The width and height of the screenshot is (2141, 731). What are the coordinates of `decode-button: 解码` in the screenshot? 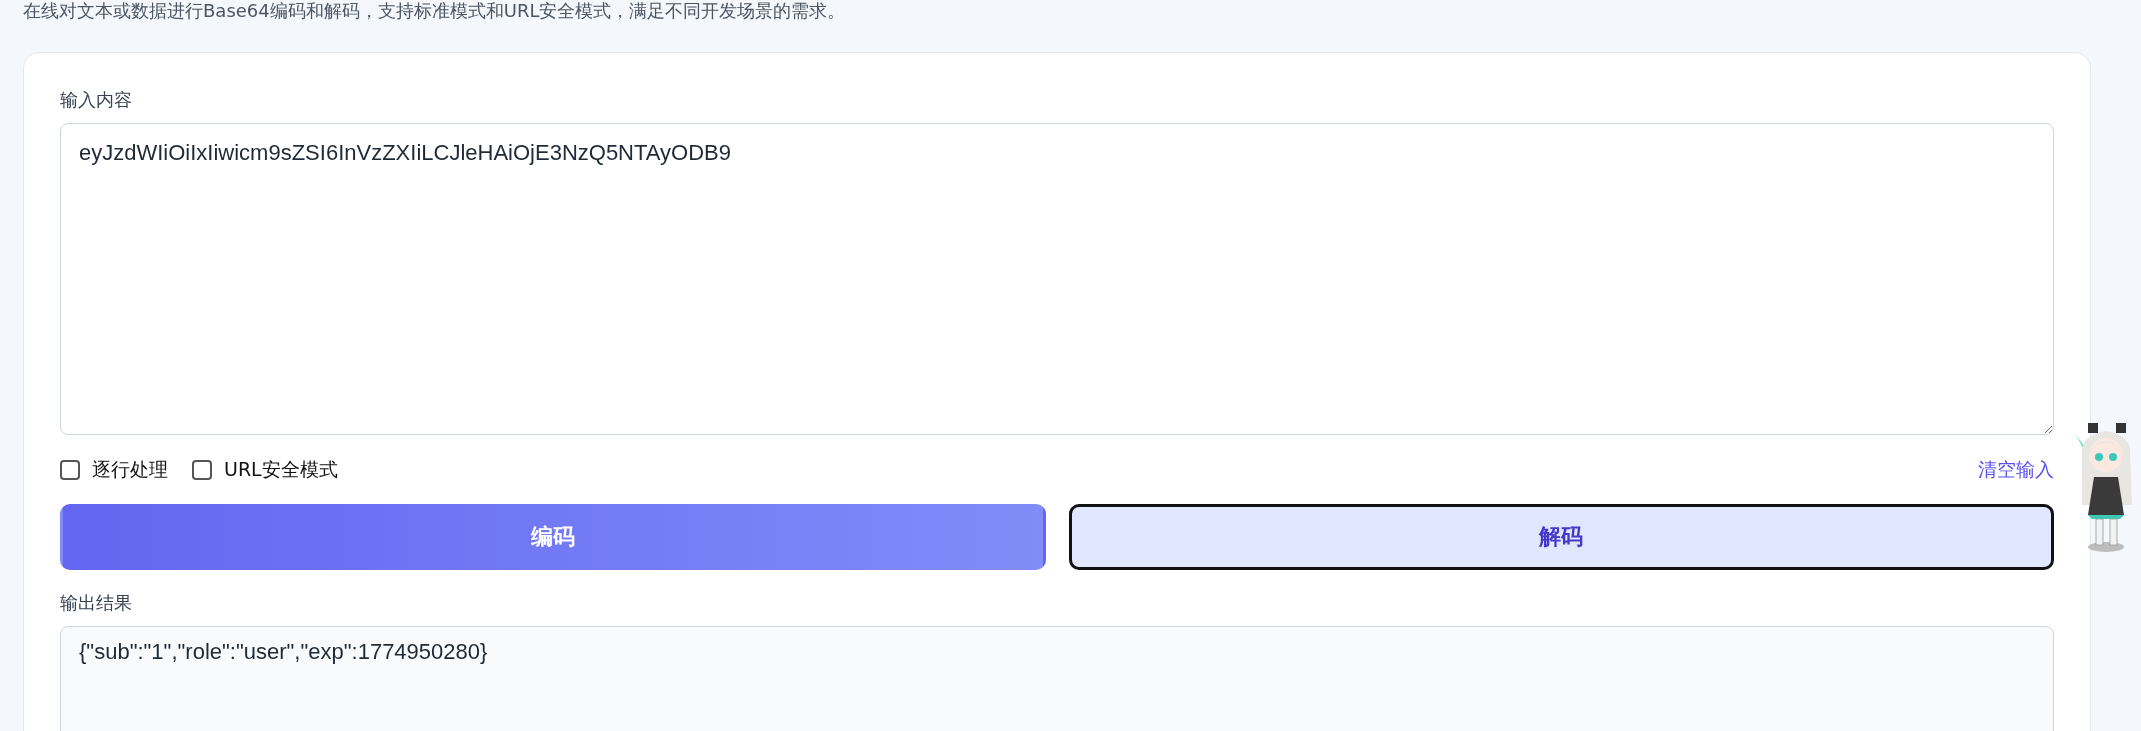 It's located at (1561, 537).